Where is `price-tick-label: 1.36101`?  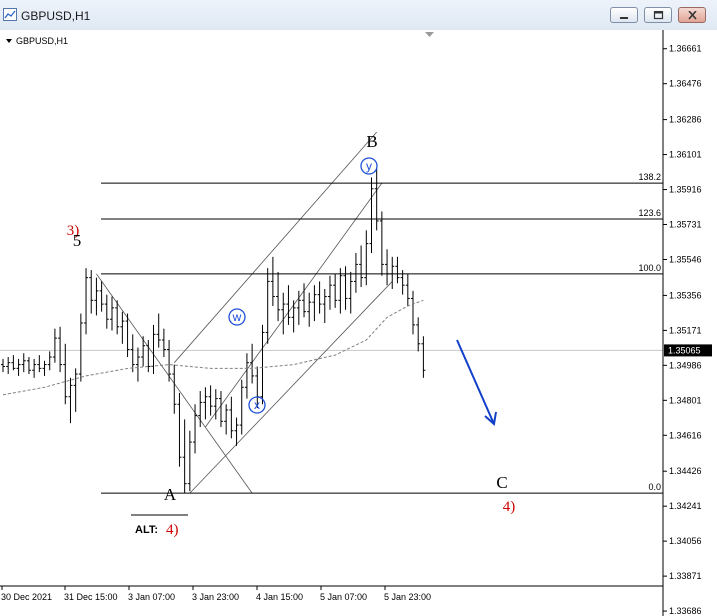 price-tick-label: 1.36101 is located at coordinates (685, 155).